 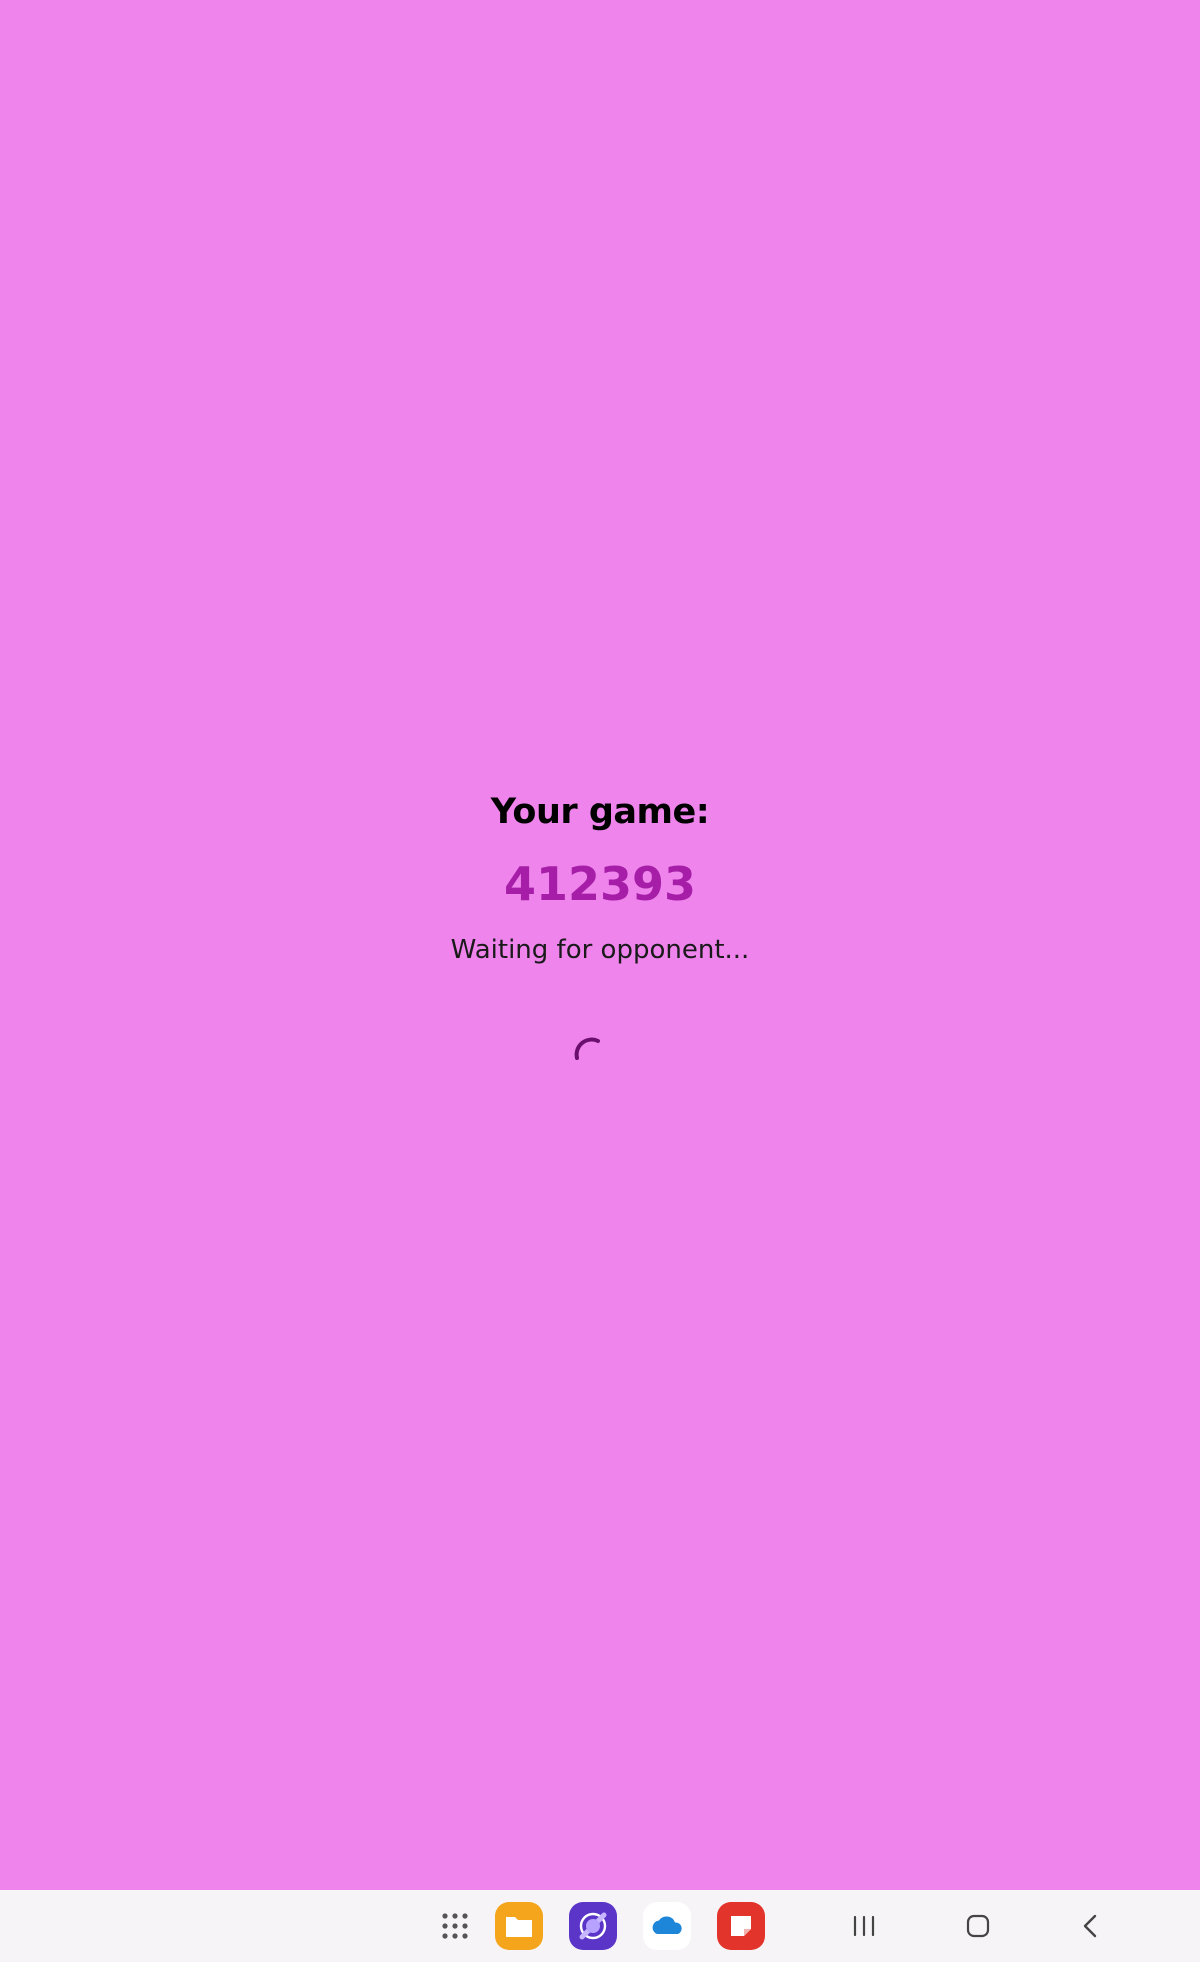 I want to click on internet-browser-icon, so click(x=593, y=1926).